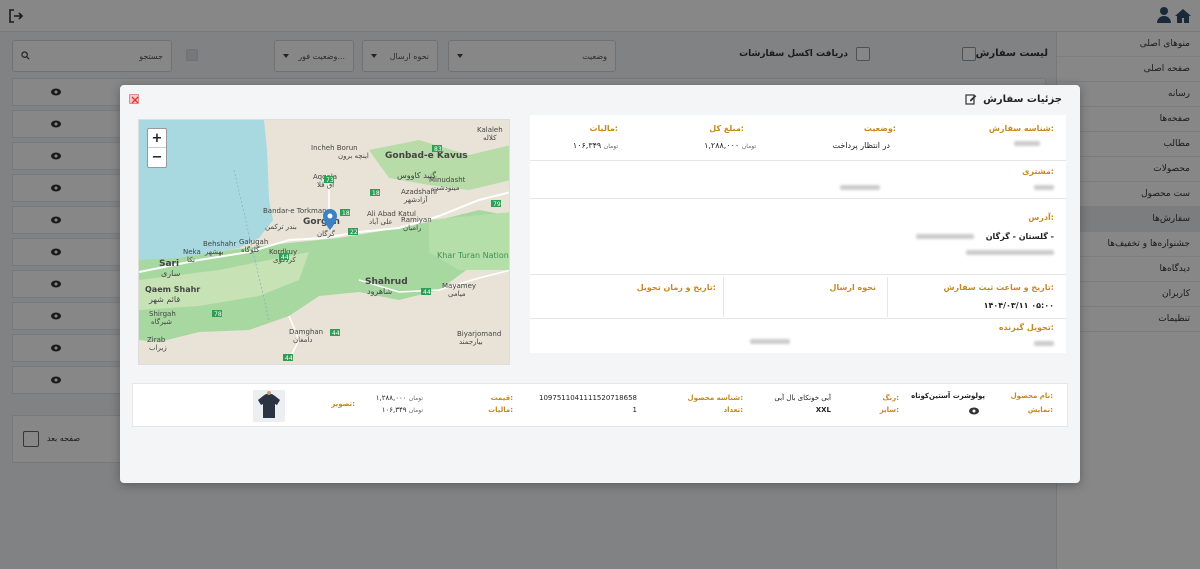 The width and height of the screenshot is (1200, 569). Describe the element at coordinates (974, 411) in the screenshot. I see `eye-icon` at that location.